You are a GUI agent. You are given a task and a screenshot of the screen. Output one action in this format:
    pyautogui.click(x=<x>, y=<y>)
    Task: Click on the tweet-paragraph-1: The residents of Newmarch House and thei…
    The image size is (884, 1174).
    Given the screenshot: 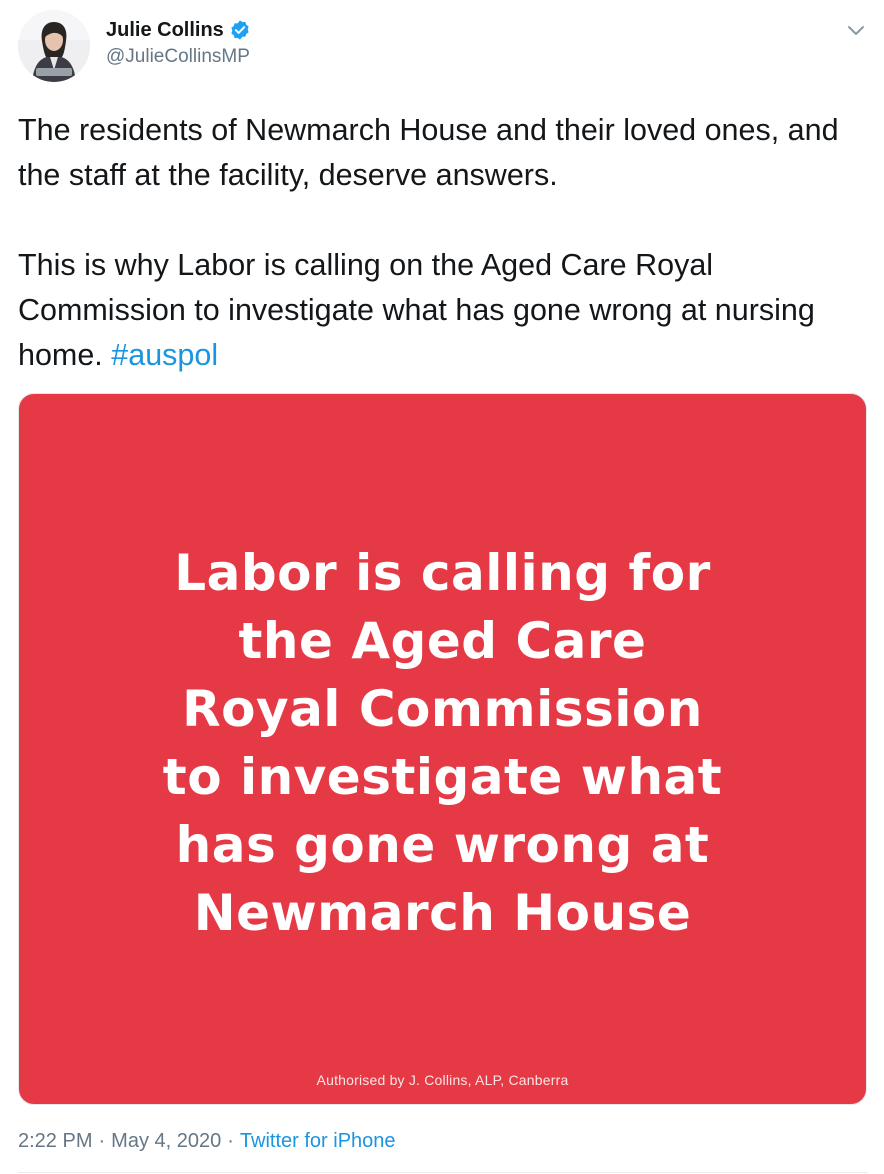 What is the action you would take?
    pyautogui.click(x=433, y=152)
    